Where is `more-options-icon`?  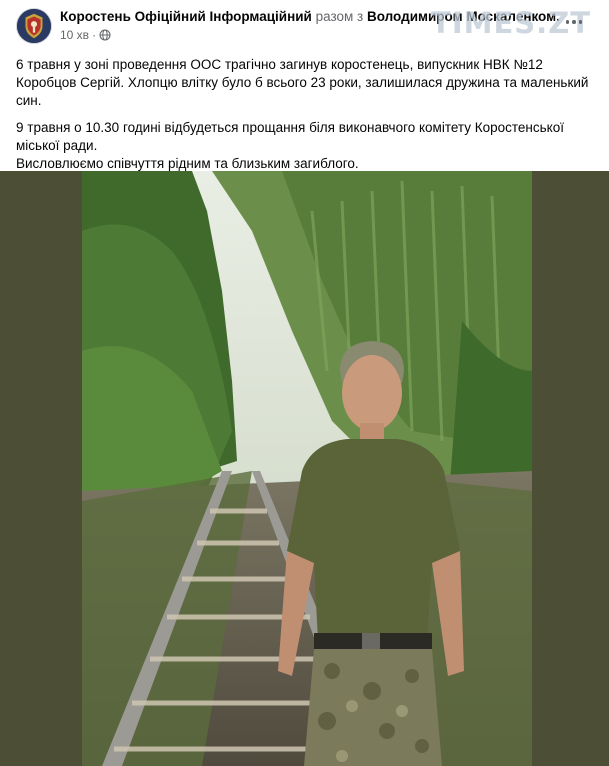
more-options-icon is located at coordinates (574, 22).